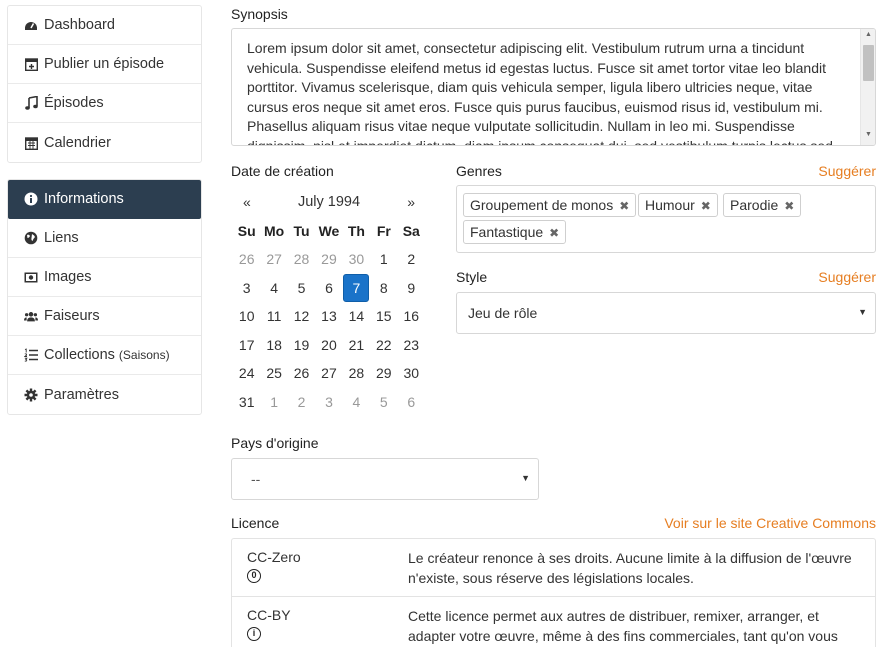 This screenshot has width=894, height=647. I want to click on music-note-icon, so click(31, 103).